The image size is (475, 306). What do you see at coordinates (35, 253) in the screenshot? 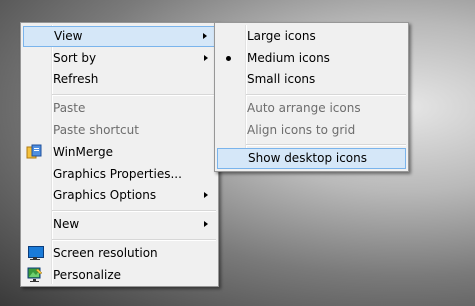
I see `screen-resolution-icon` at bounding box center [35, 253].